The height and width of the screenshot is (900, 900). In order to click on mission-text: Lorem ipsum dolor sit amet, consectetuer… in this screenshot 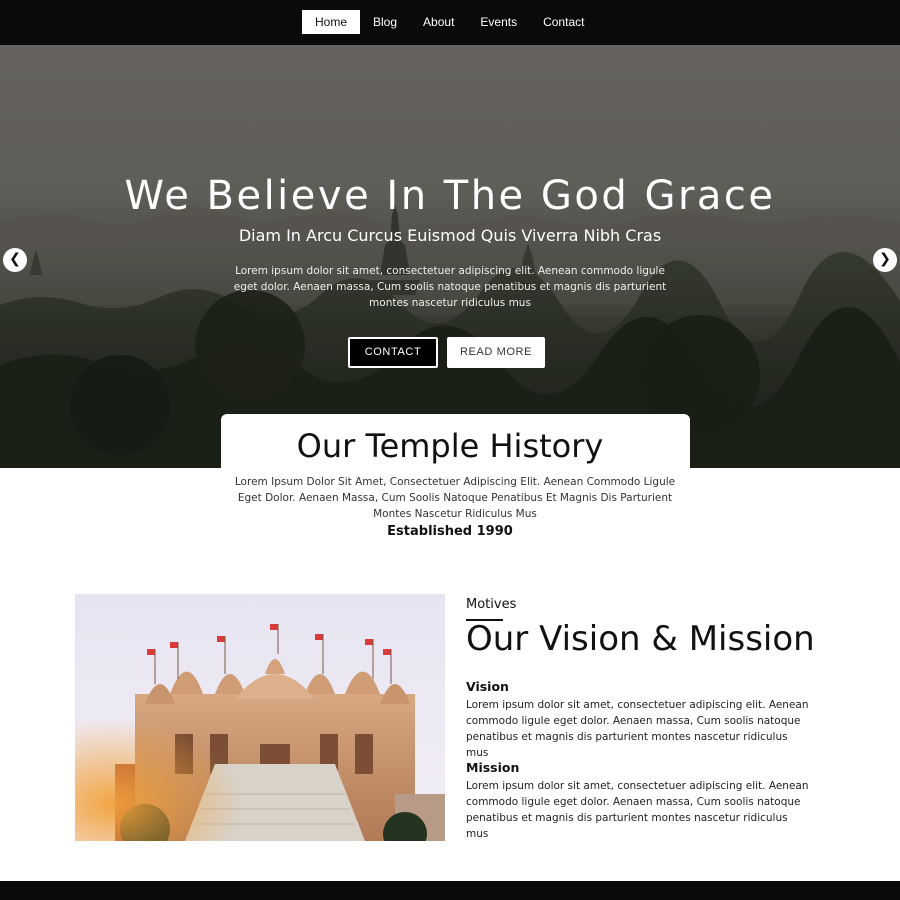, I will do `click(637, 810)`.